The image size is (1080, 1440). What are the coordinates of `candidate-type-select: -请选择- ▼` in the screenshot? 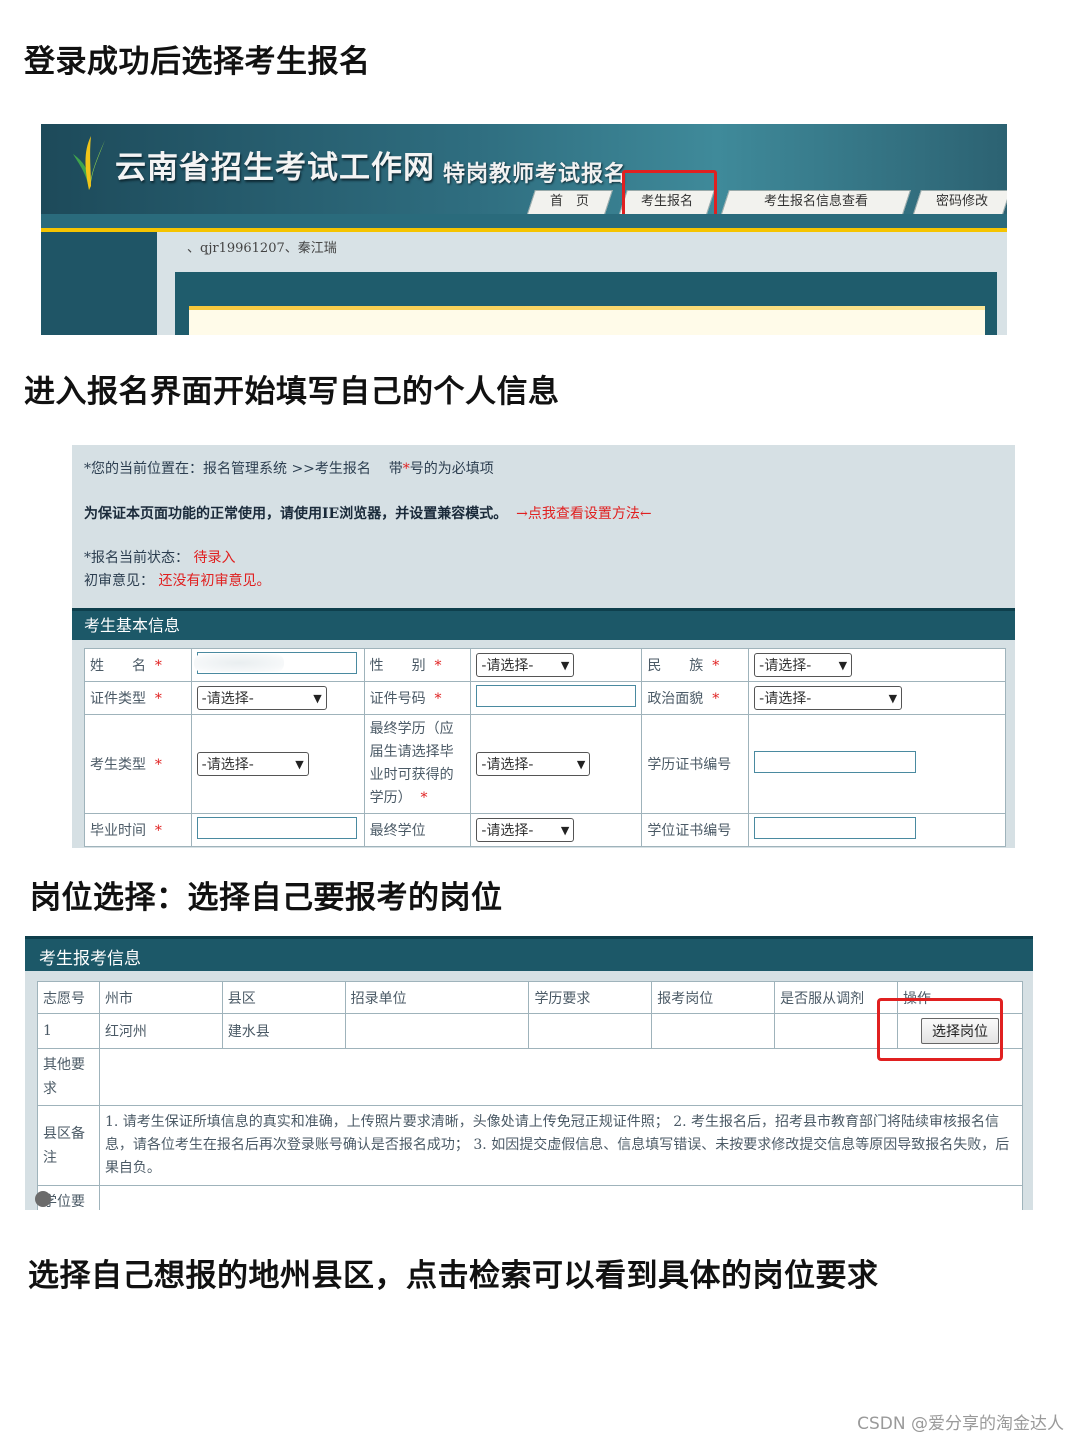 It's located at (252, 764).